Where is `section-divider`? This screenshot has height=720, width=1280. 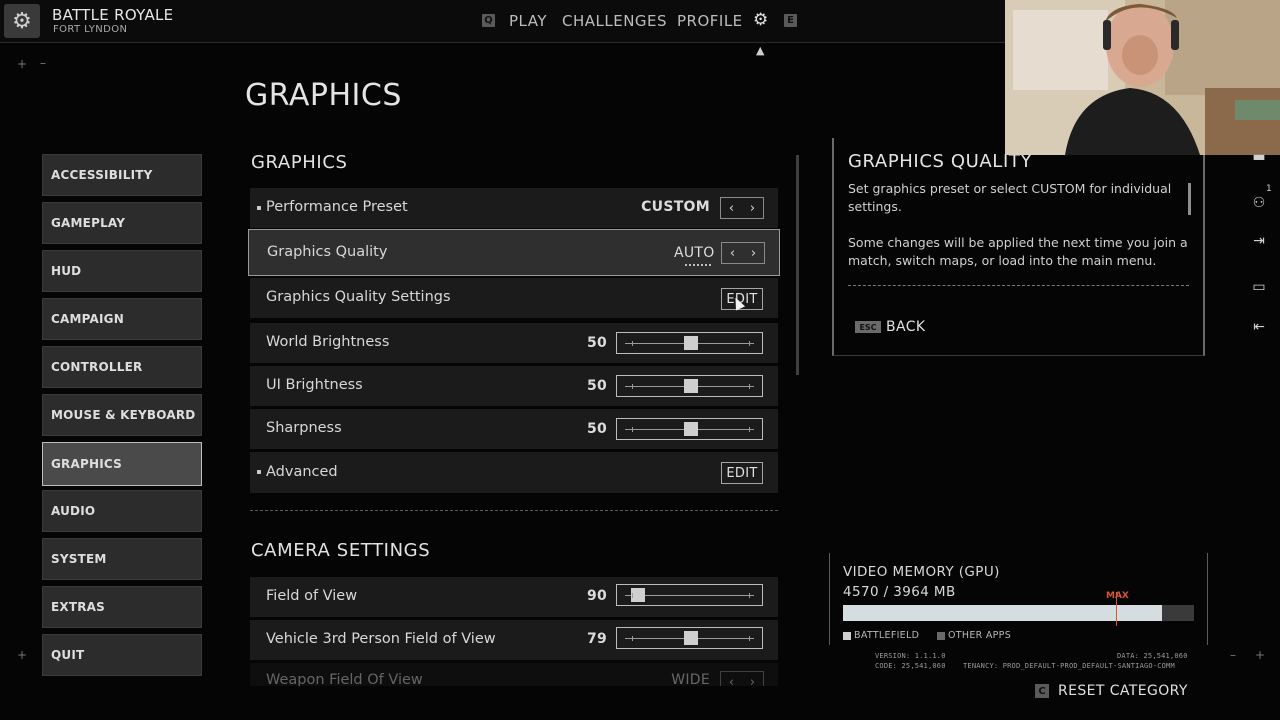 section-divider is located at coordinates (514, 510).